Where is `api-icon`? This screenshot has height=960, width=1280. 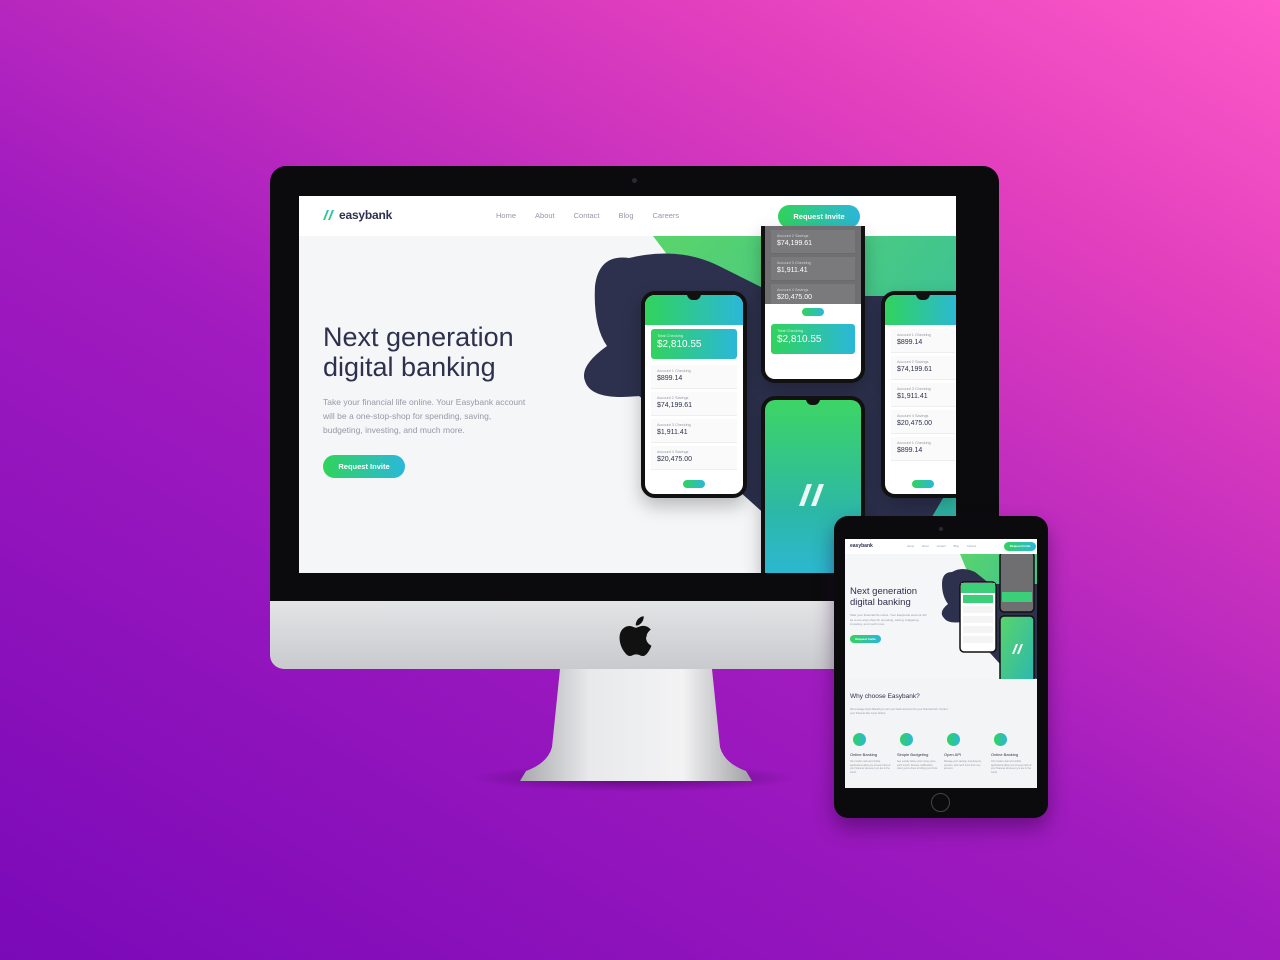
api-icon is located at coordinates (953, 739).